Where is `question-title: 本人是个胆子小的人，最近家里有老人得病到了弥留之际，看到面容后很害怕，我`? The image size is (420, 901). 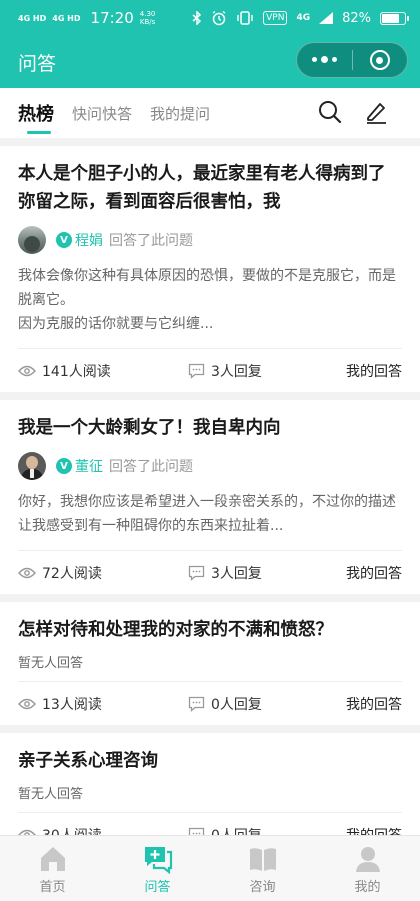 question-title: 本人是个胆子小的人，最近家里有老人得病到了弥留之际，看到面容后很害怕，我 is located at coordinates (210, 188).